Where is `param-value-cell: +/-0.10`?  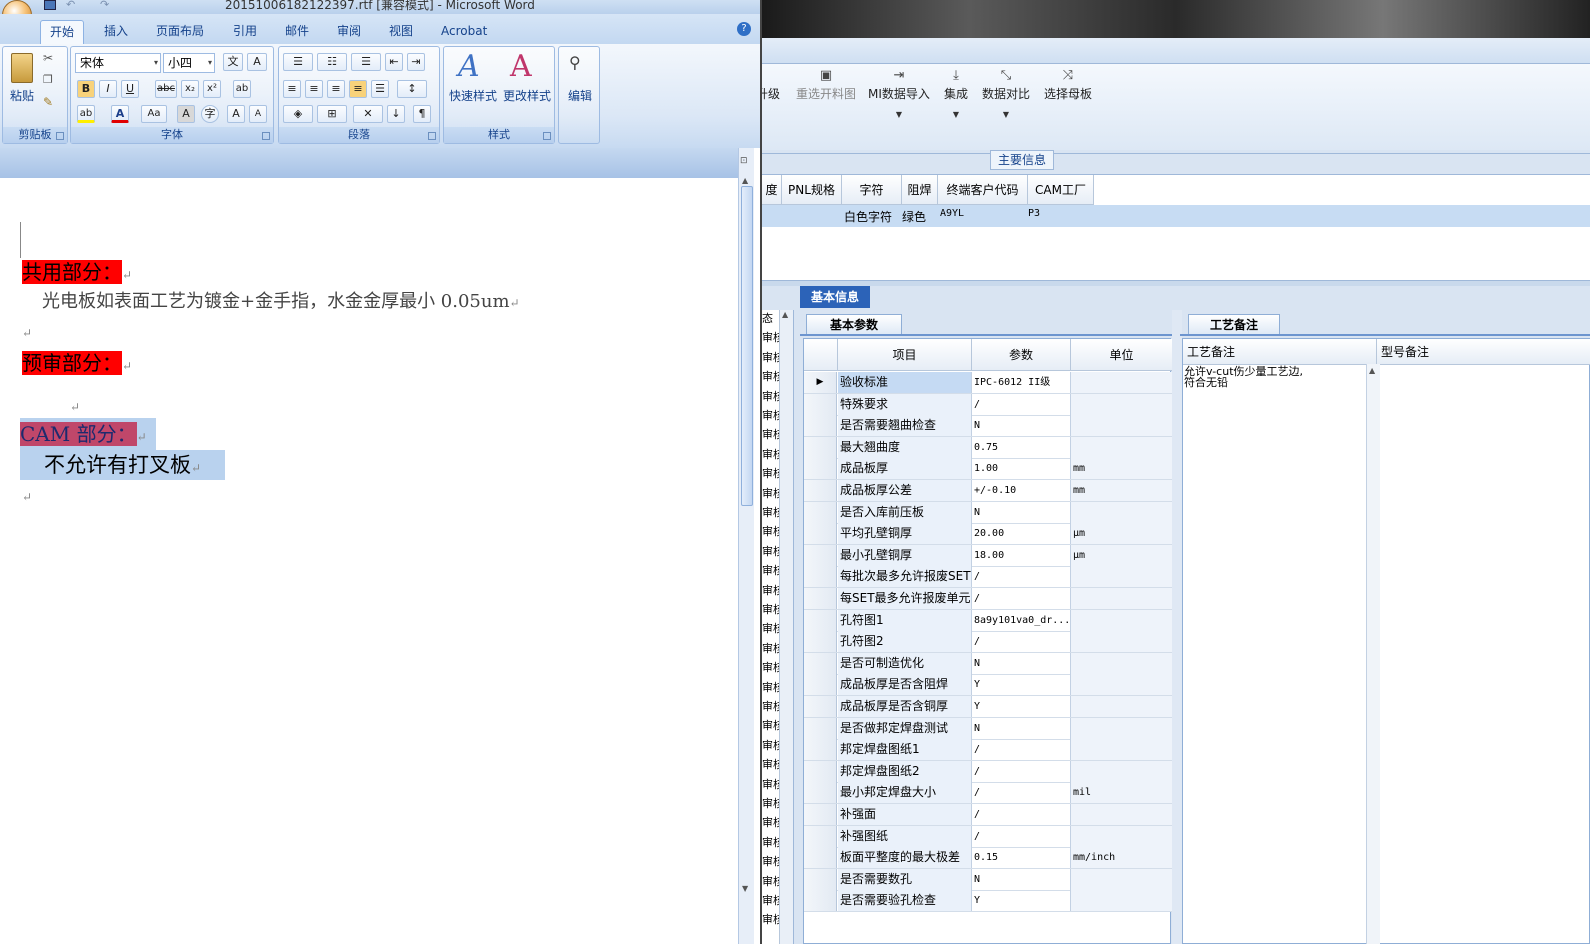
param-value-cell: +/-0.10 is located at coordinates (1021, 490).